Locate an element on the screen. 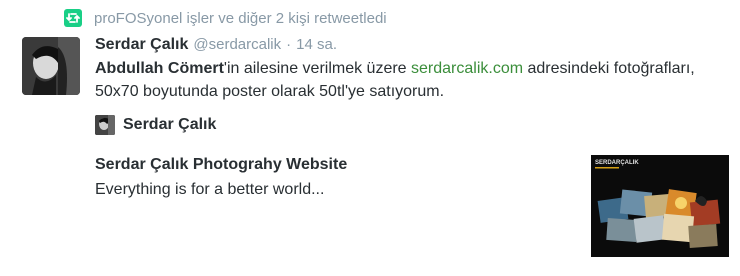 The image size is (740, 276). tweet-header: Serdar Çalık @serdarcalik · 14 sa. is located at coordinates (216, 45).